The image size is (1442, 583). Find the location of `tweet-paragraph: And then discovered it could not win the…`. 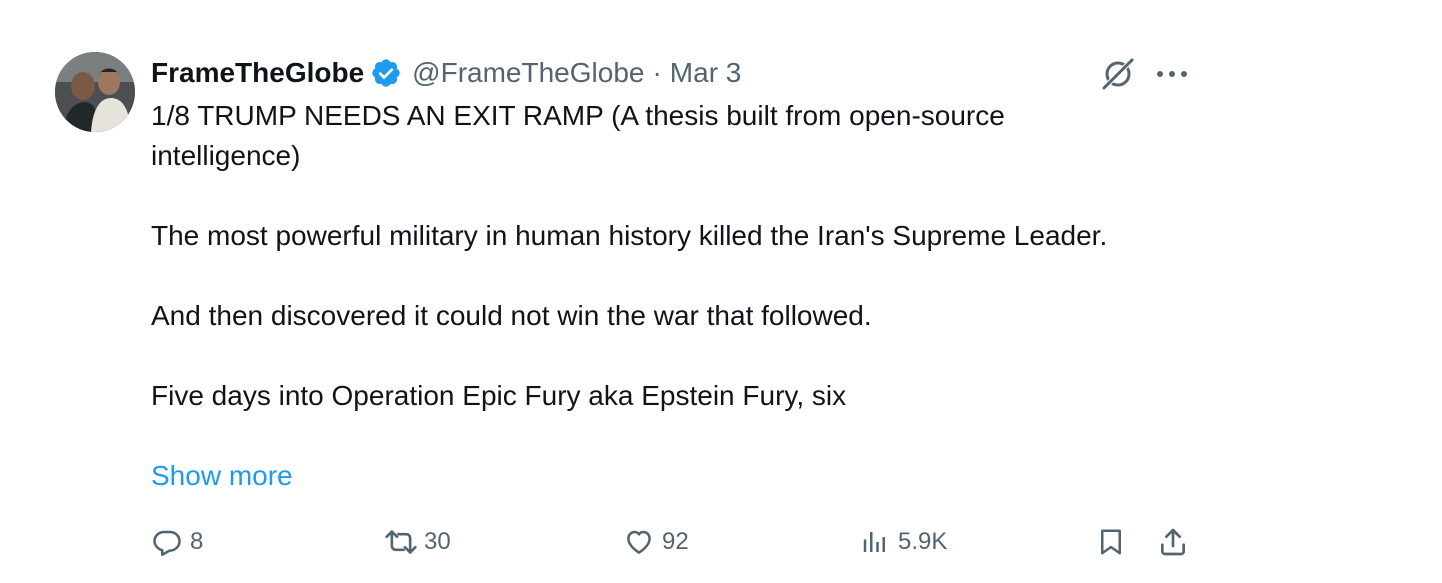

tweet-paragraph: And then discovered it could not win the… is located at coordinates (511, 315).